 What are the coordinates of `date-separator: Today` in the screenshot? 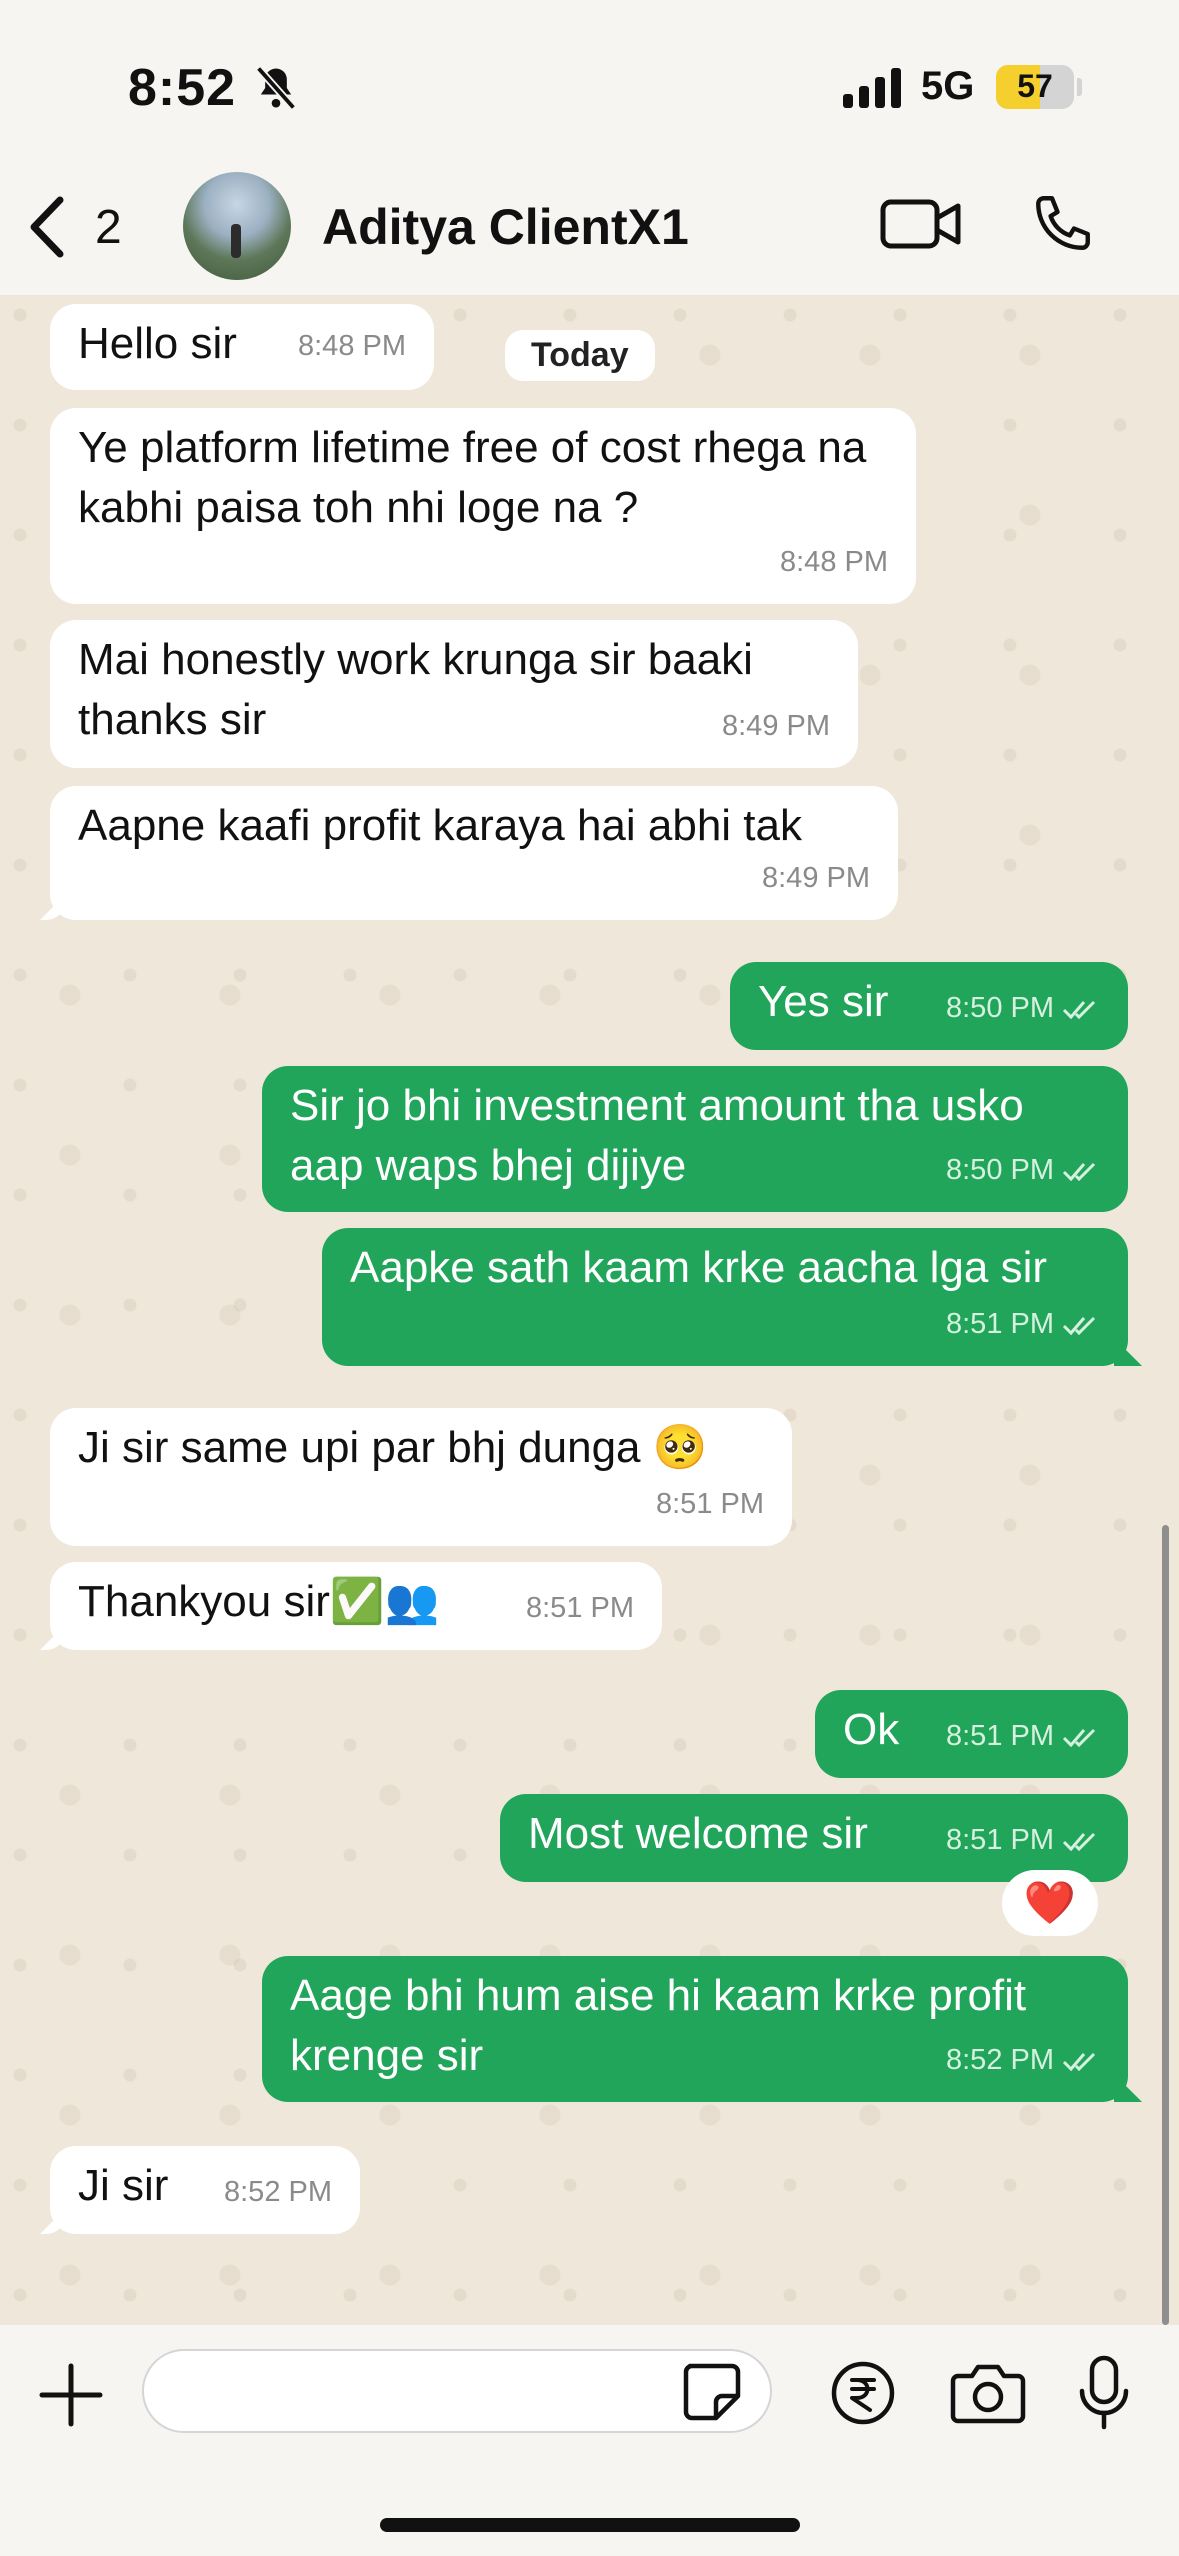 It's located at (580, 355).